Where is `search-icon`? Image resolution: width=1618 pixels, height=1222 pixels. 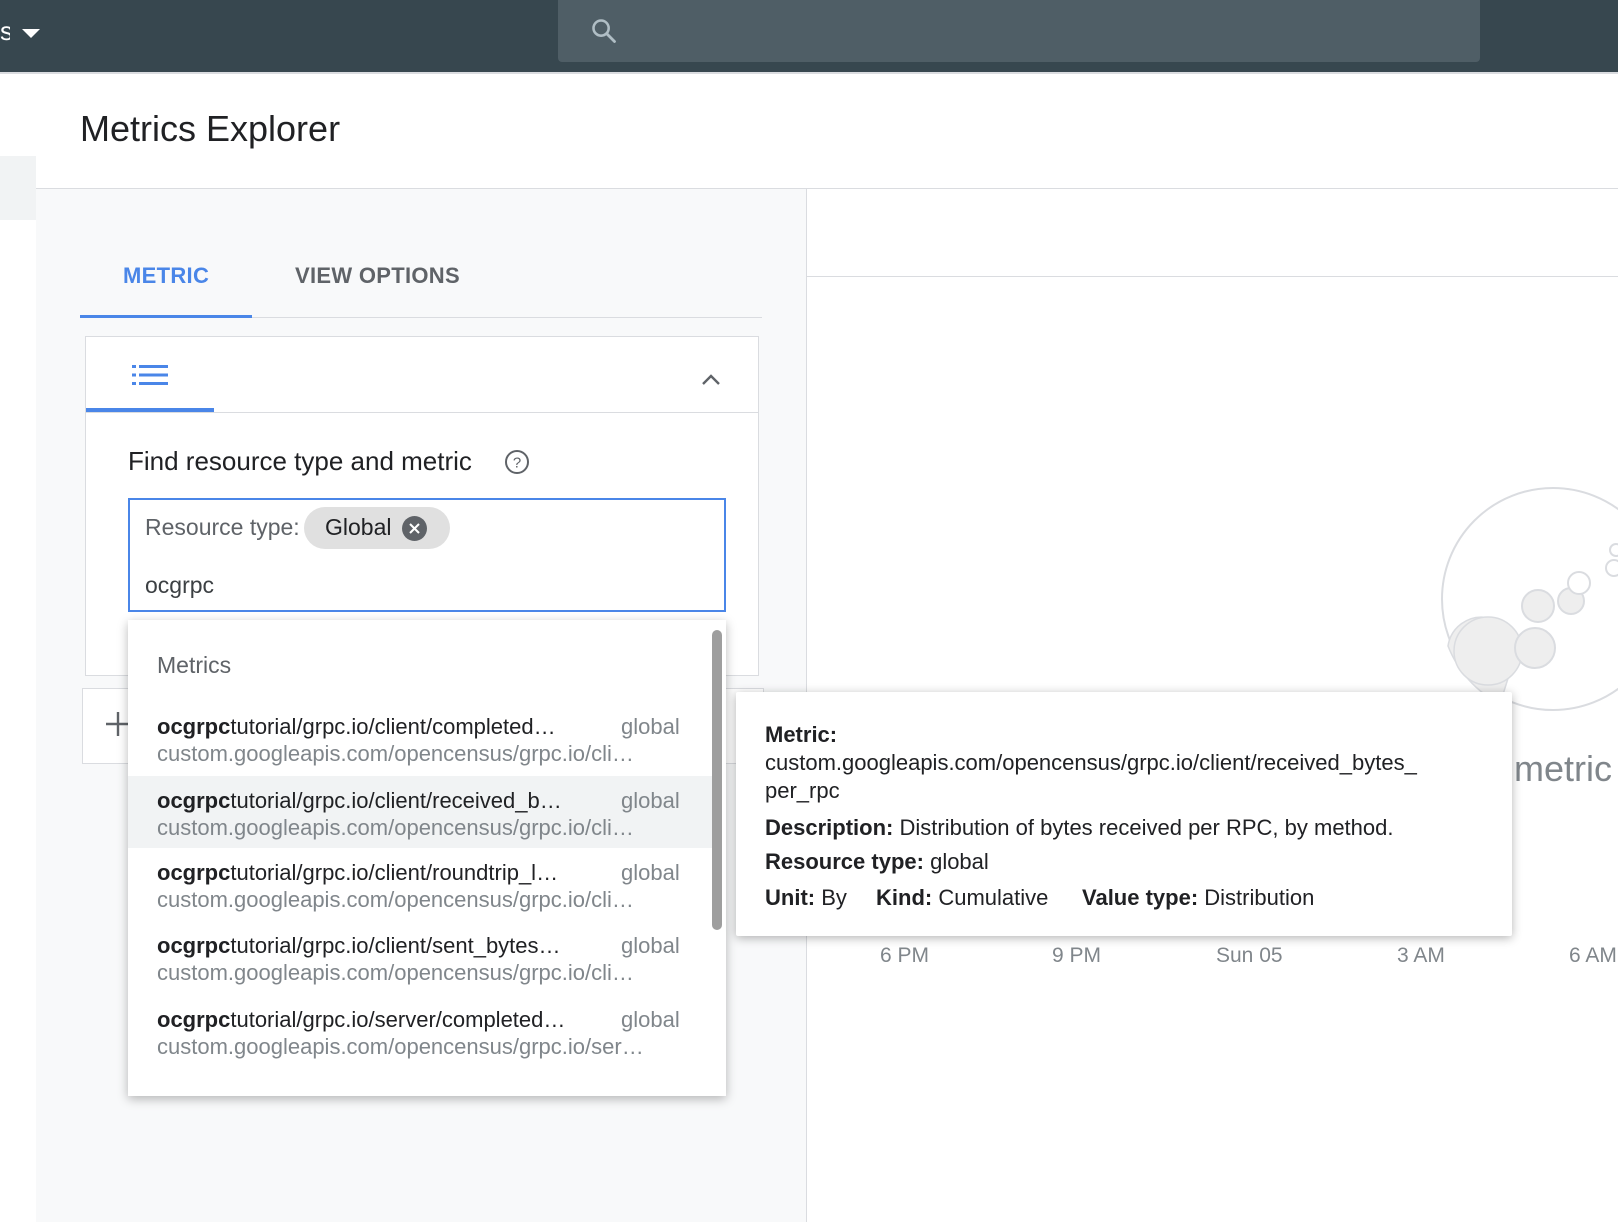
search-icon is located at coordinates (604, 31).